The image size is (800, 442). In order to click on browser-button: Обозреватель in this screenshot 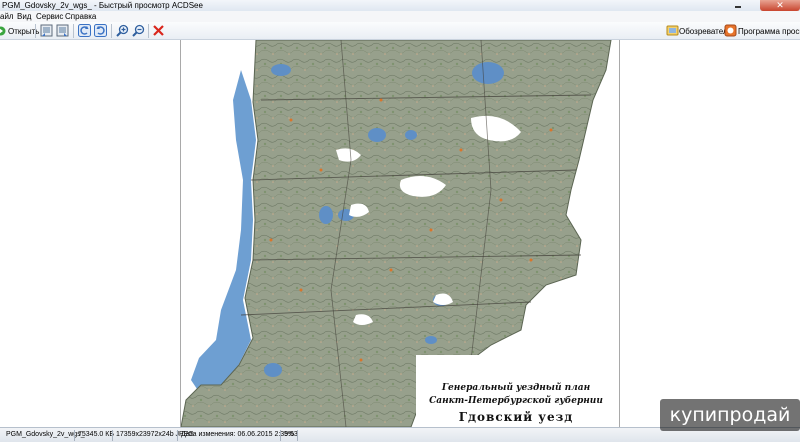, I will do `click(698, 30)`.